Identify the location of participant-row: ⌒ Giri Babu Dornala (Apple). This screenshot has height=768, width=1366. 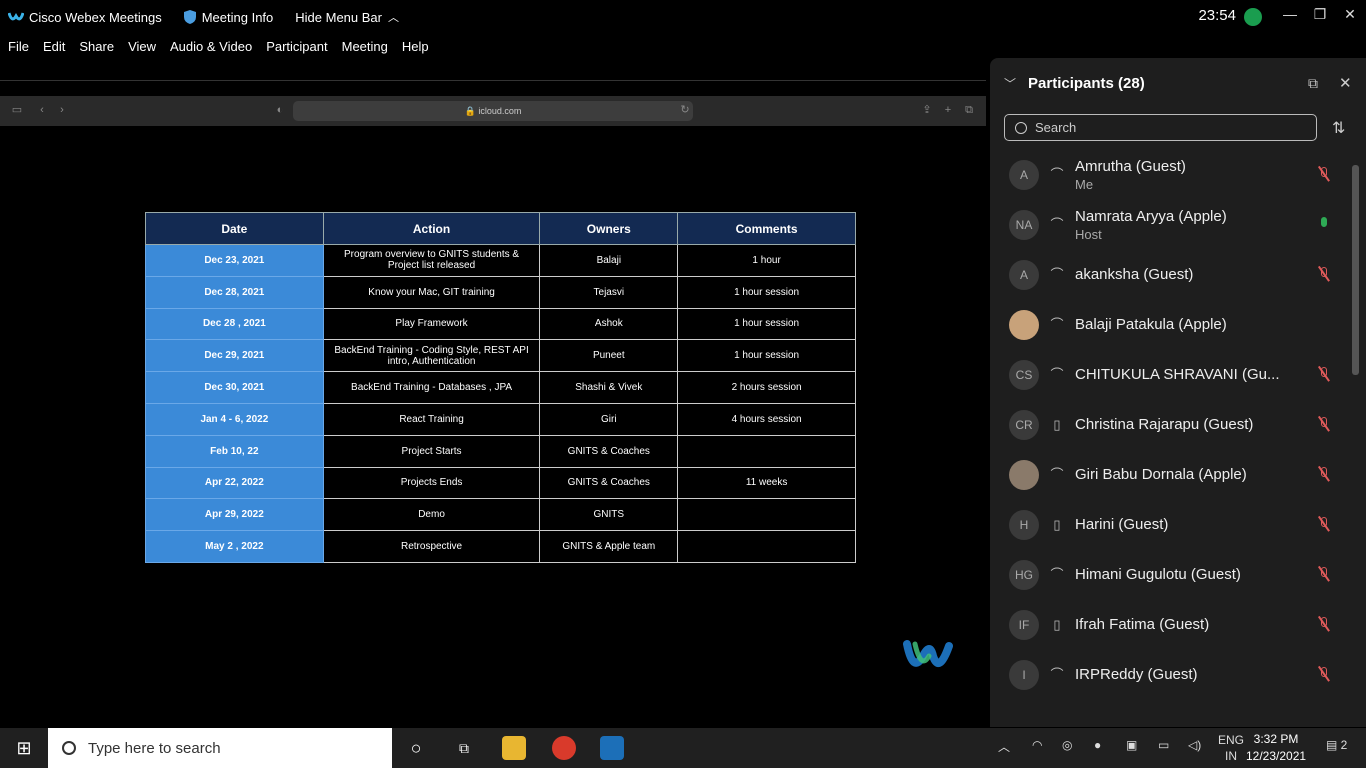
(1170, 475).